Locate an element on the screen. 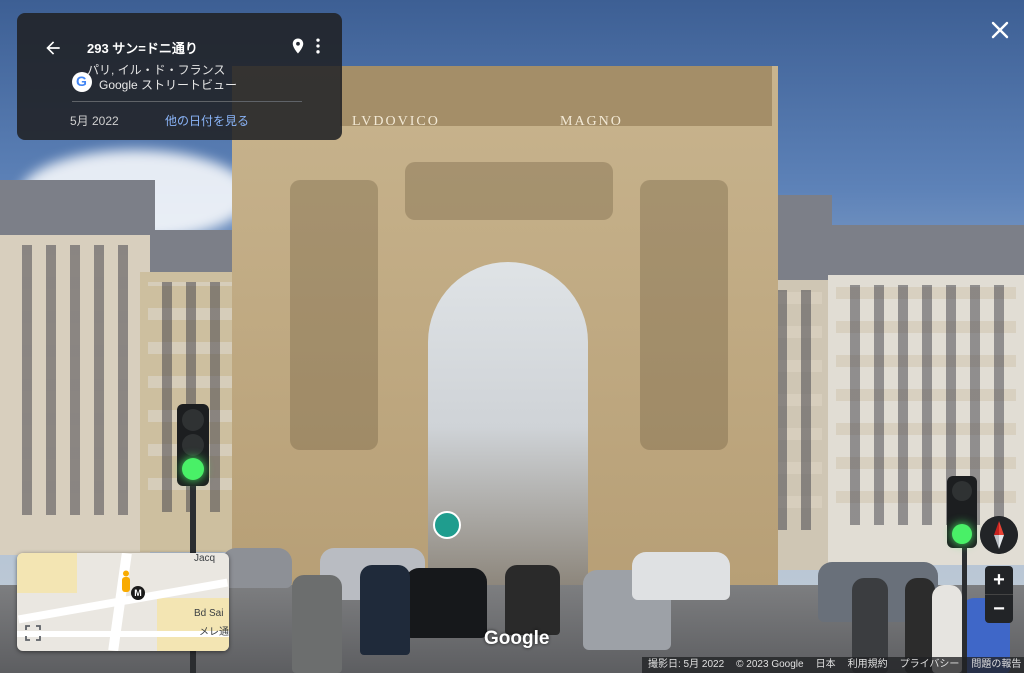  pegman-icon is located at coordinates (126, 581).